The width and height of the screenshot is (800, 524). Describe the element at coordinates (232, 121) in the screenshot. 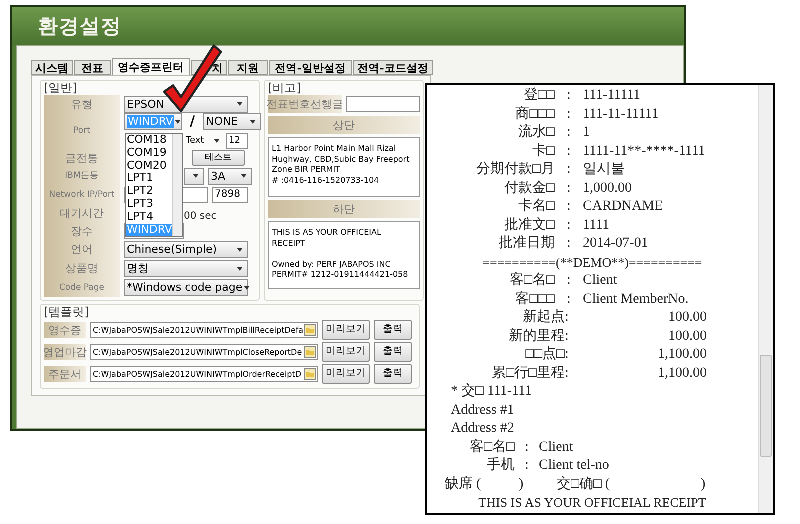

I see `port-select: NONE` at that location.